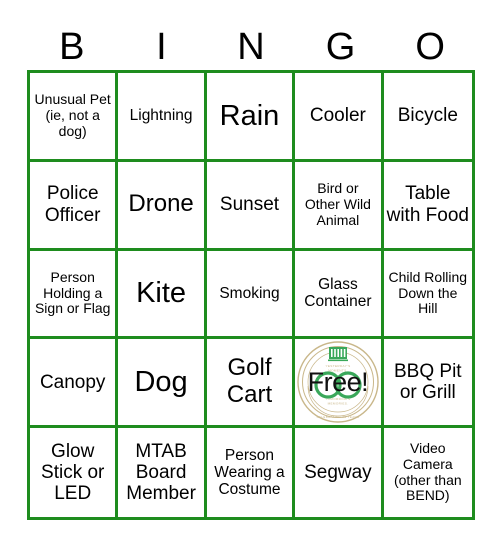 The width and height of the screenshot is (501, 544). I want to click on bingo-cell-b1: Unusual Pet (ie, not a dog), so click(74, 117).